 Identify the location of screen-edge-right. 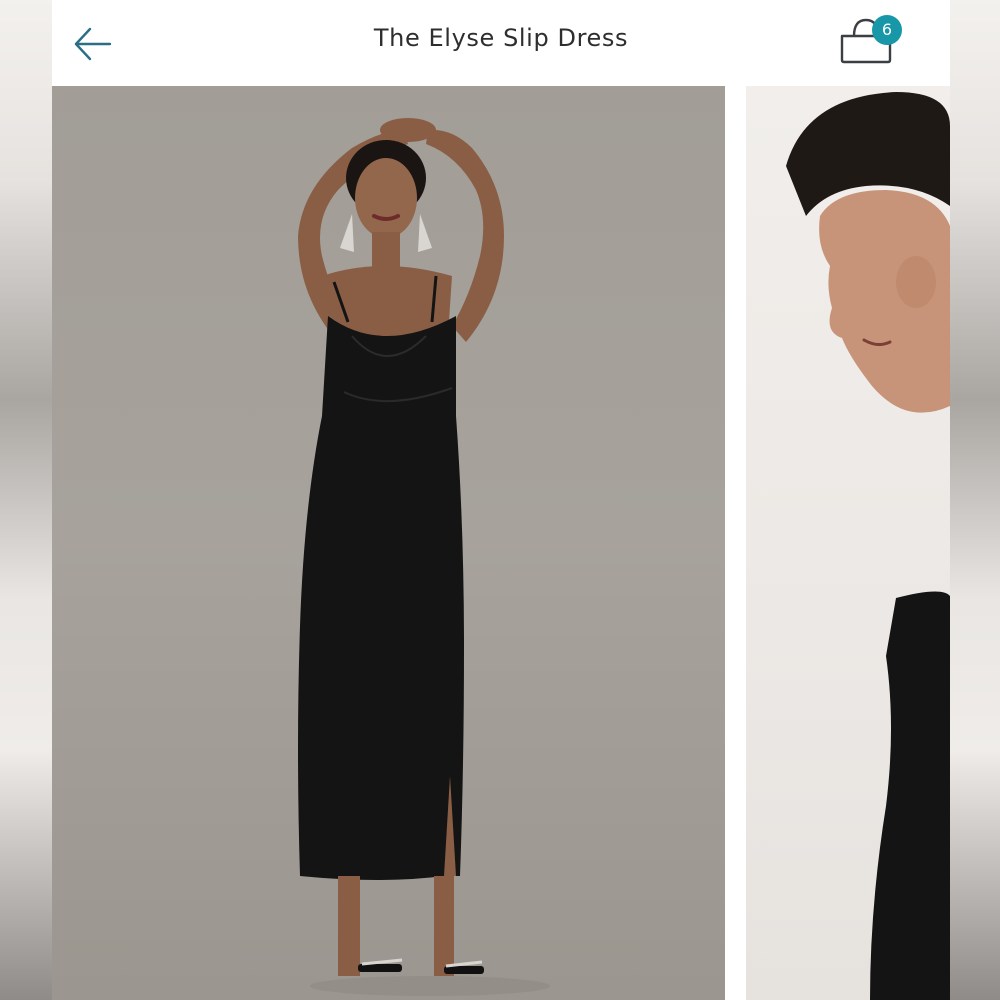
(975, 500).